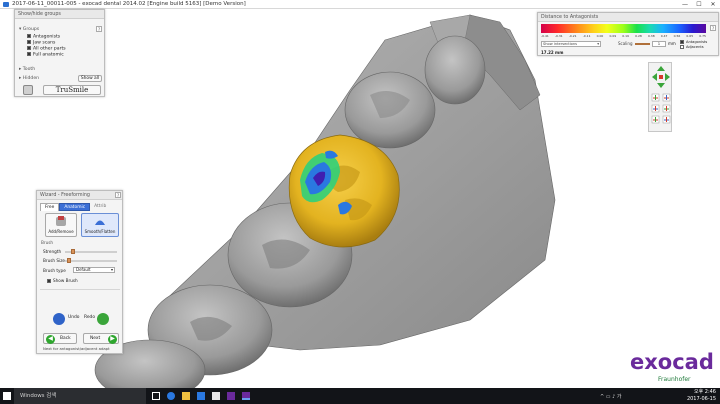  I want to click on scale-label: 0.19, so click(625, 36).